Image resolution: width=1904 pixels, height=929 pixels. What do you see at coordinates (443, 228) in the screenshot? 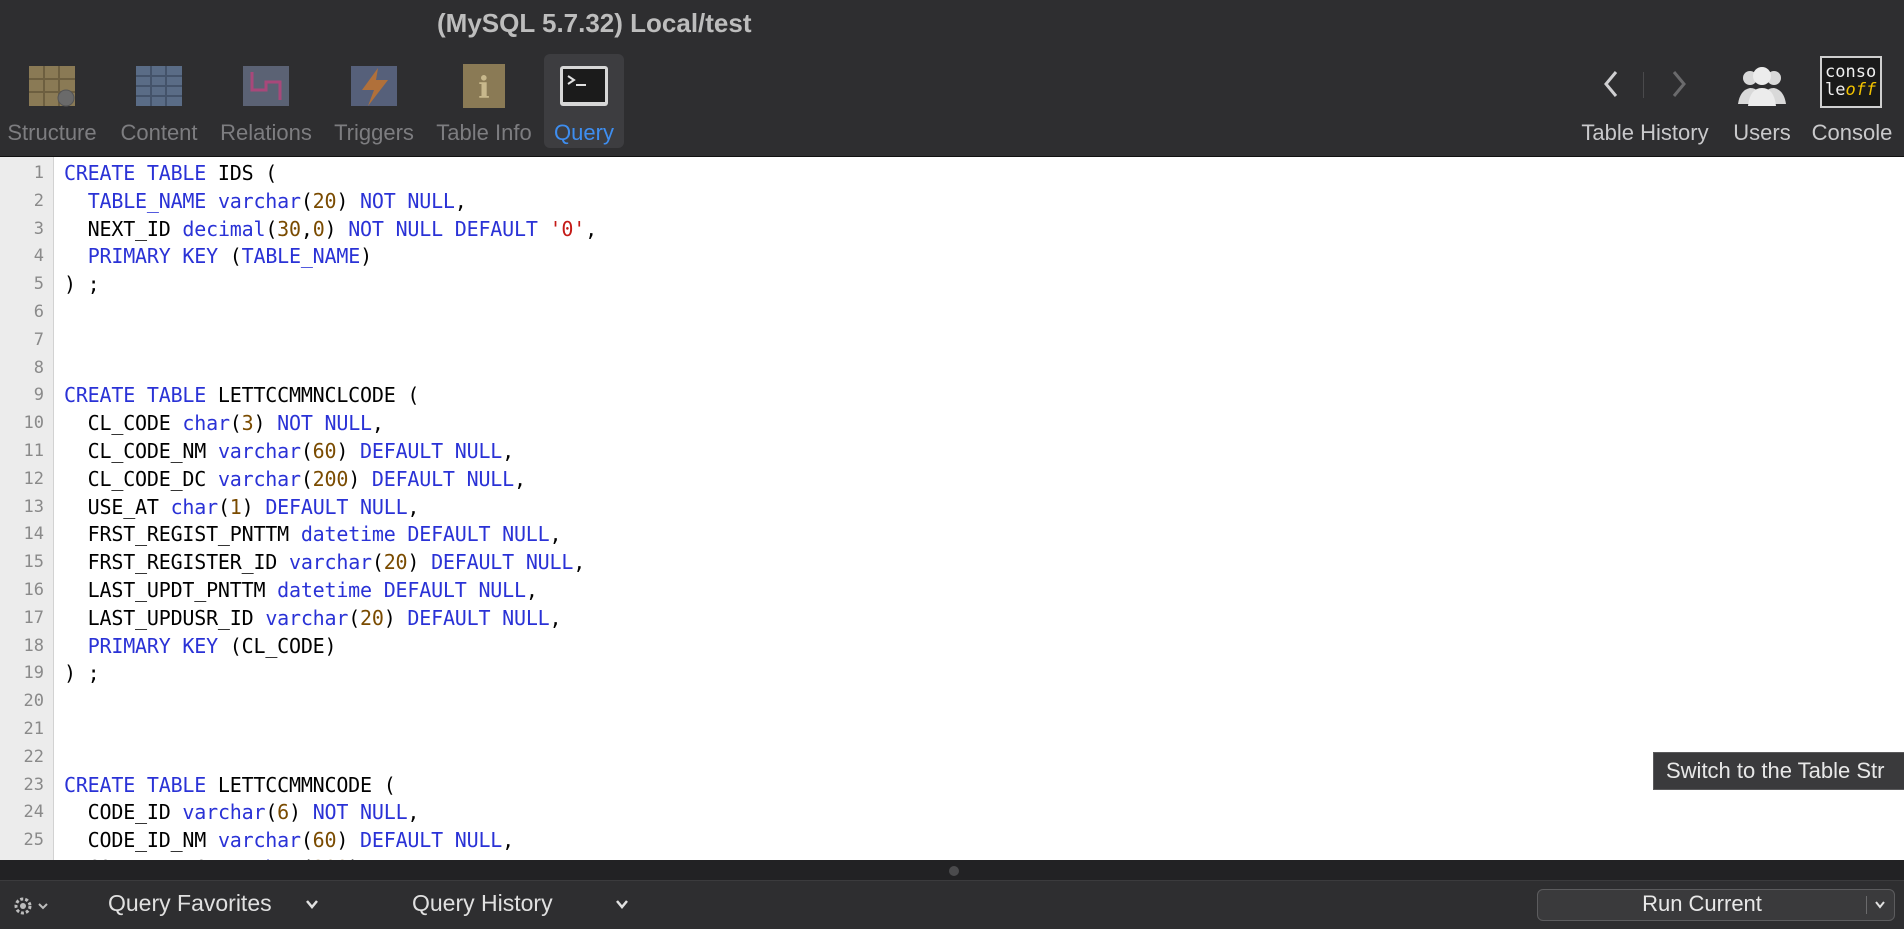
I see `code-token: NOT NULL DEFAULT` at bounding box center [443, 228].